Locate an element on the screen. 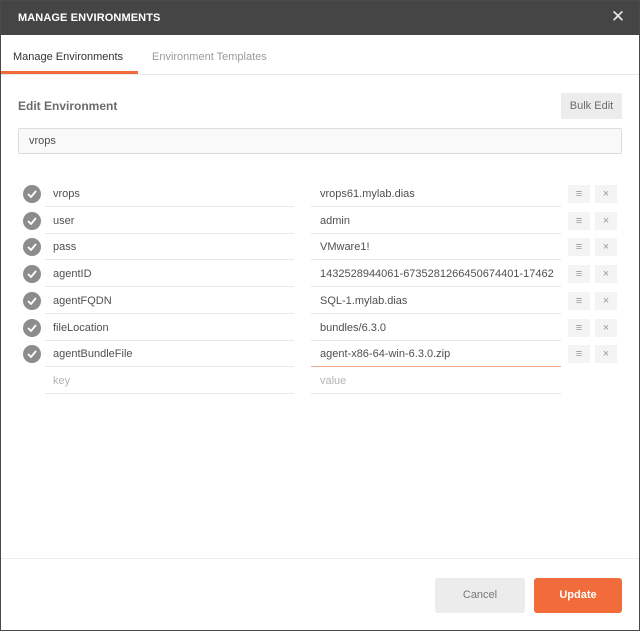 The image size is (640, 631). variable-key-input: agentFQDN is located at coordinates (169, 301).